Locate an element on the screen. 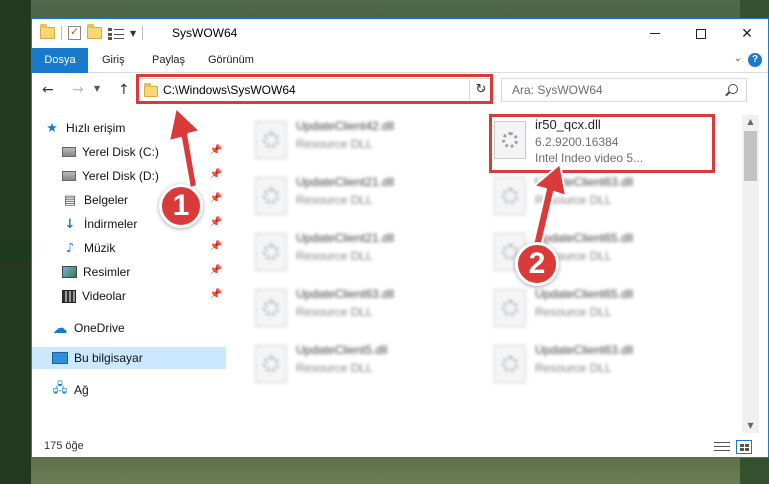 This screenshot has height=484, width=769. downloads-icon: ↓ is located at coordinates (70, 224).